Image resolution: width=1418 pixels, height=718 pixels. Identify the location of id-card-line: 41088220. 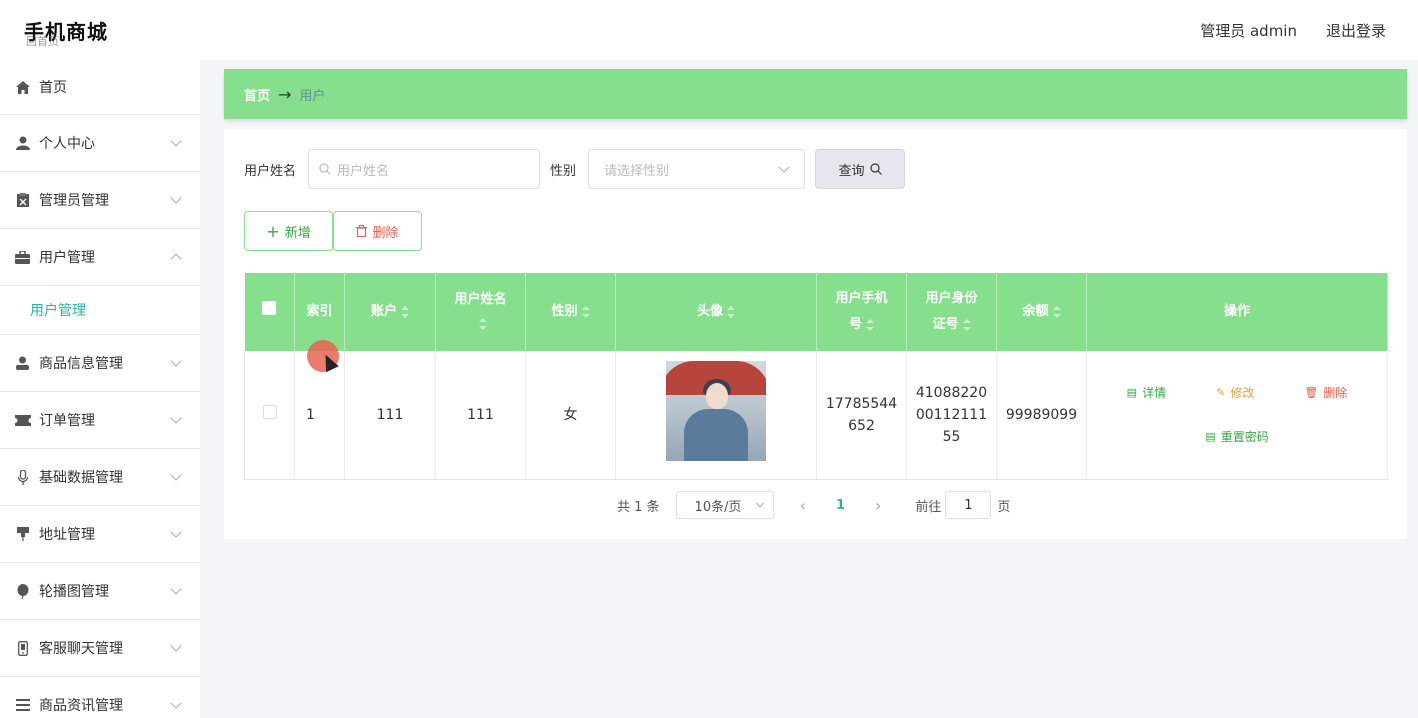
(951, 392).